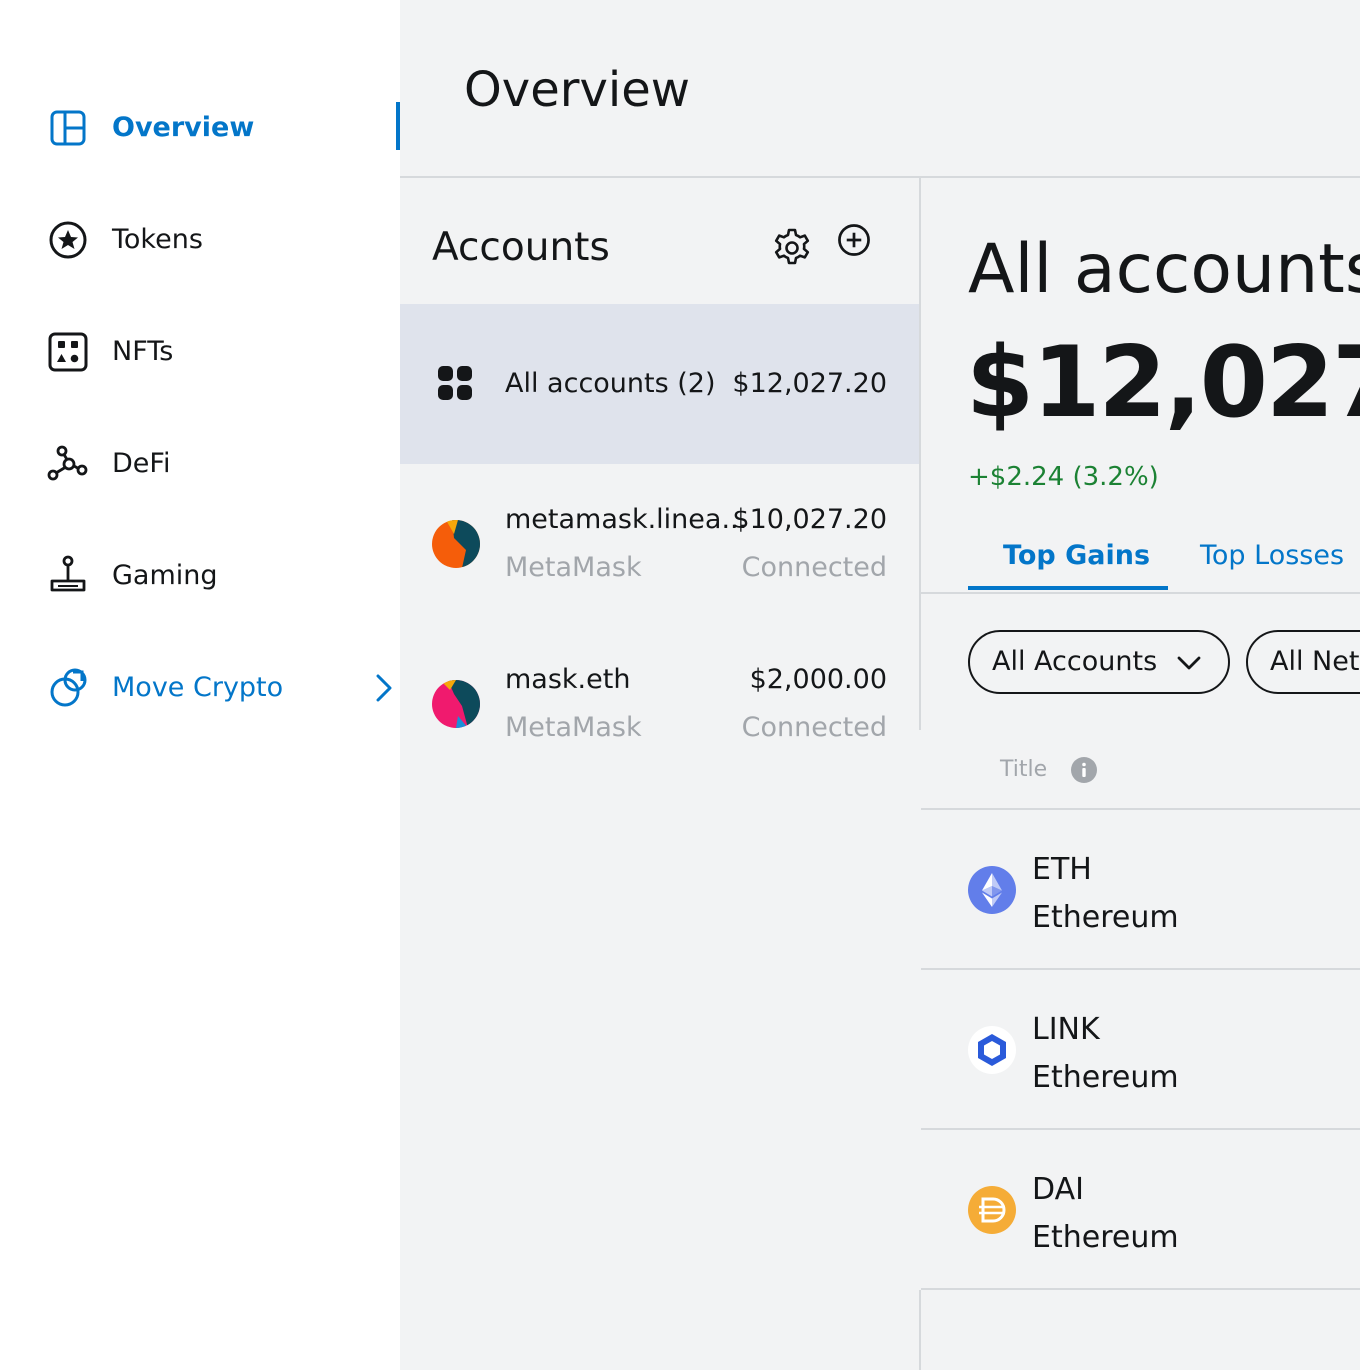  I want to click on balance-change: +$2.24 (3.2%), so click(1063, 477).